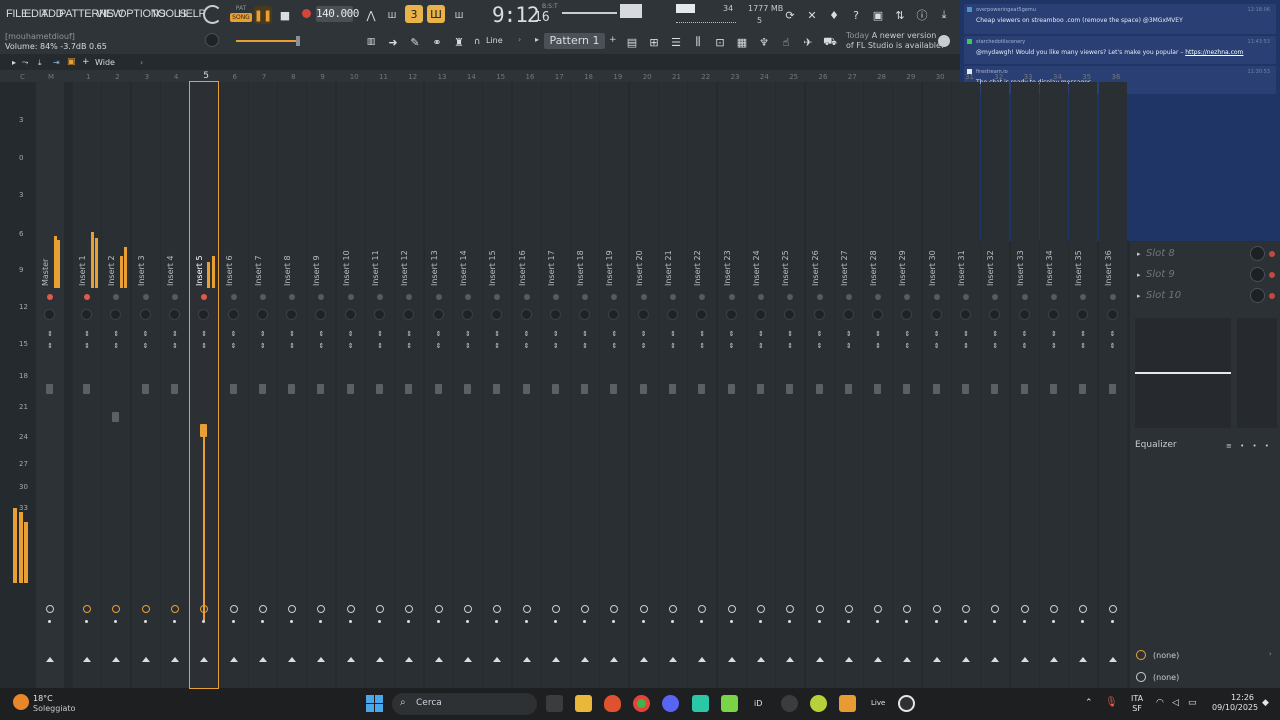 The width and height of the screenshot is (1280, 720). Describe the element at coordinates (922, 15) in the screenshot. I see `info-icon: ⓘ` at that location.